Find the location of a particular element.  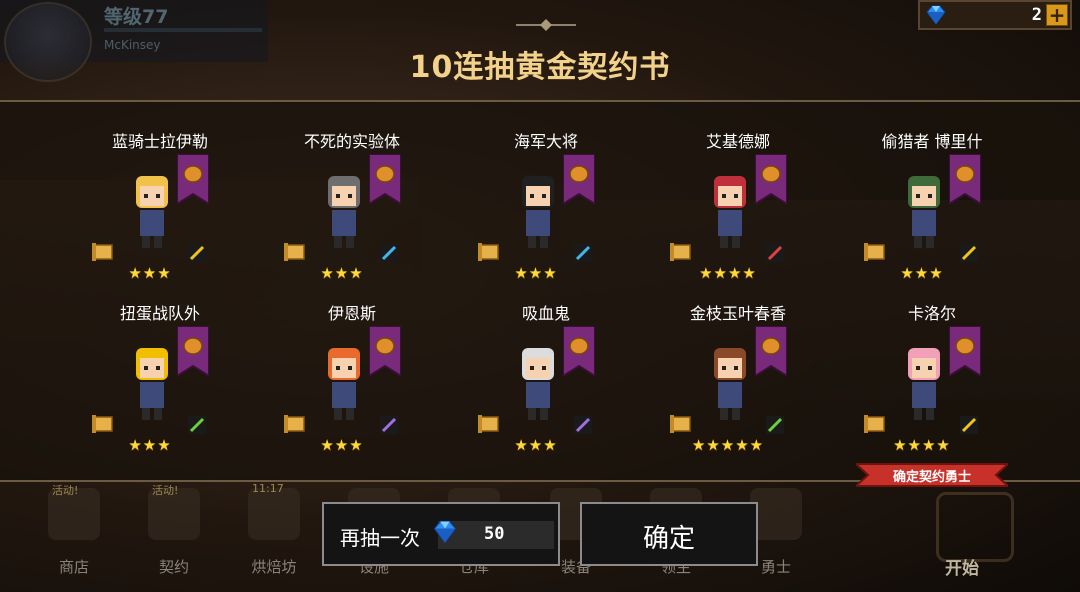

hero-name: 艾基德娜 is located at coordinates (737, 141).